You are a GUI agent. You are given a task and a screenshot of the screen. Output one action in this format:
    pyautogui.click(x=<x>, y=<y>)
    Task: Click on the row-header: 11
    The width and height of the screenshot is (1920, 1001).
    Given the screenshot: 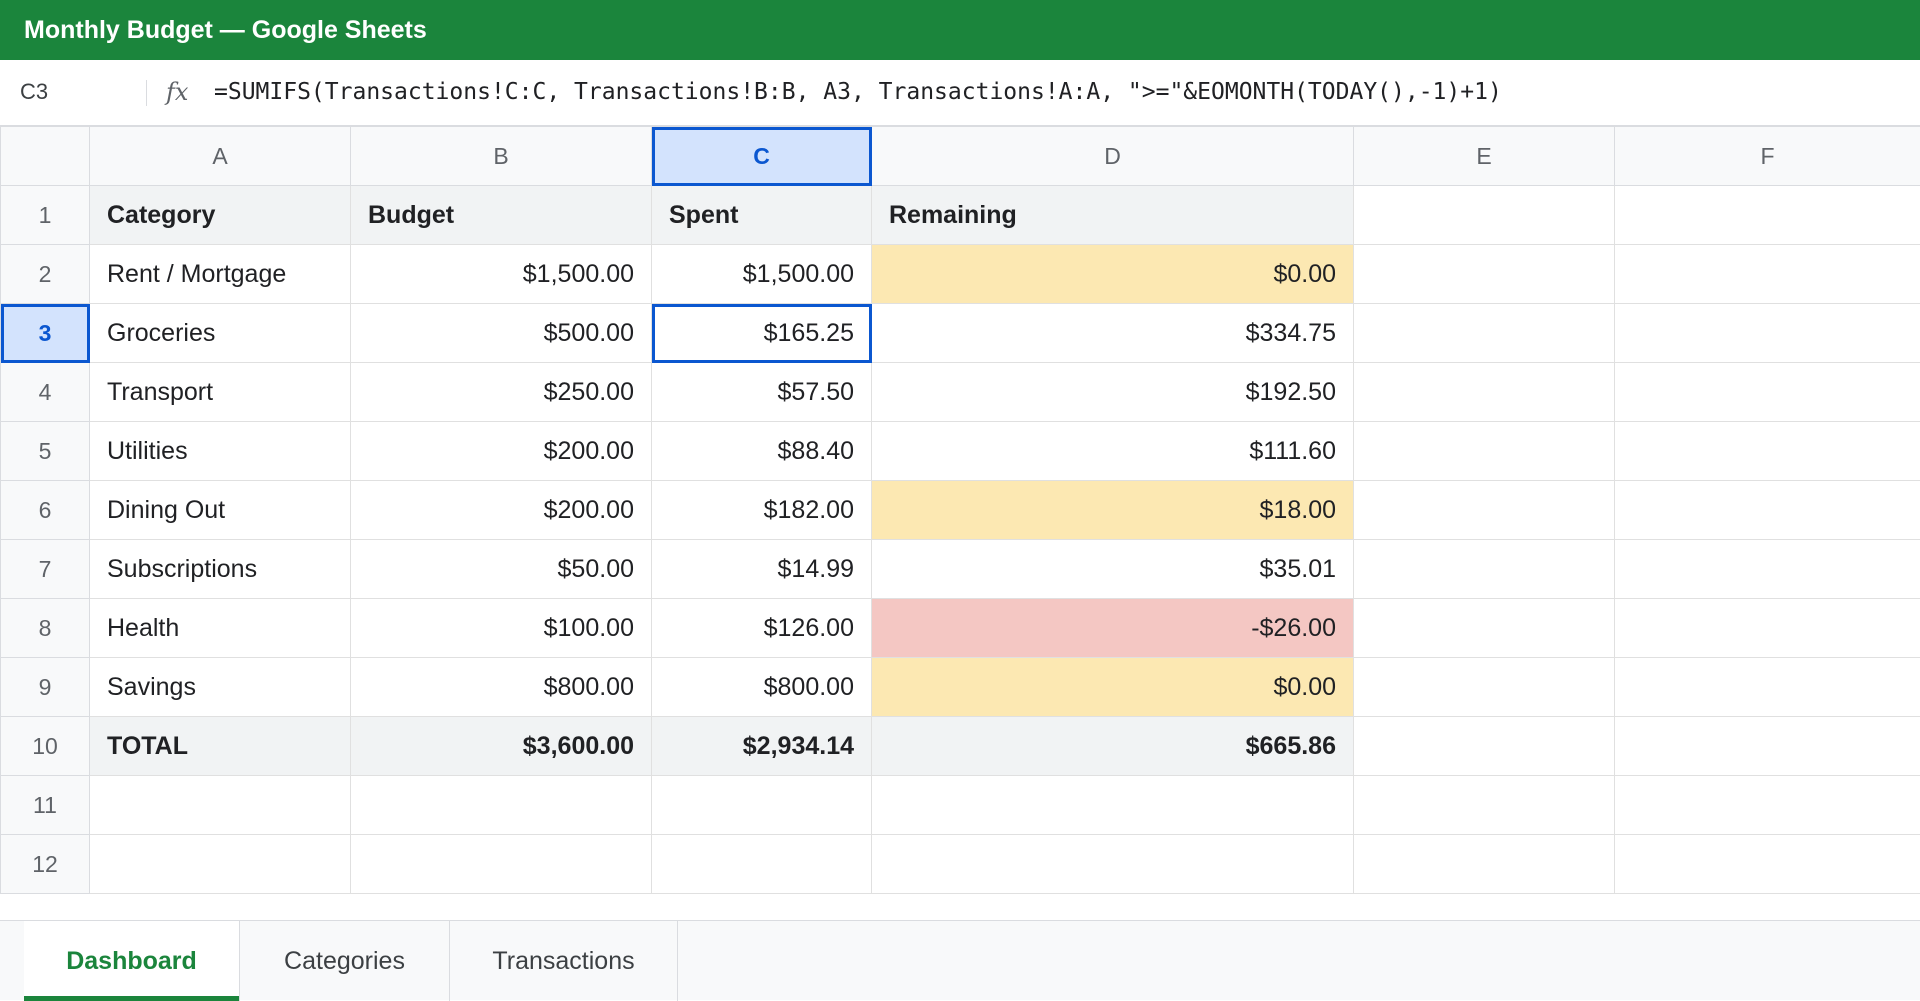 What is the action you would take?
    pyautogui.click(x=45, y=805)
    